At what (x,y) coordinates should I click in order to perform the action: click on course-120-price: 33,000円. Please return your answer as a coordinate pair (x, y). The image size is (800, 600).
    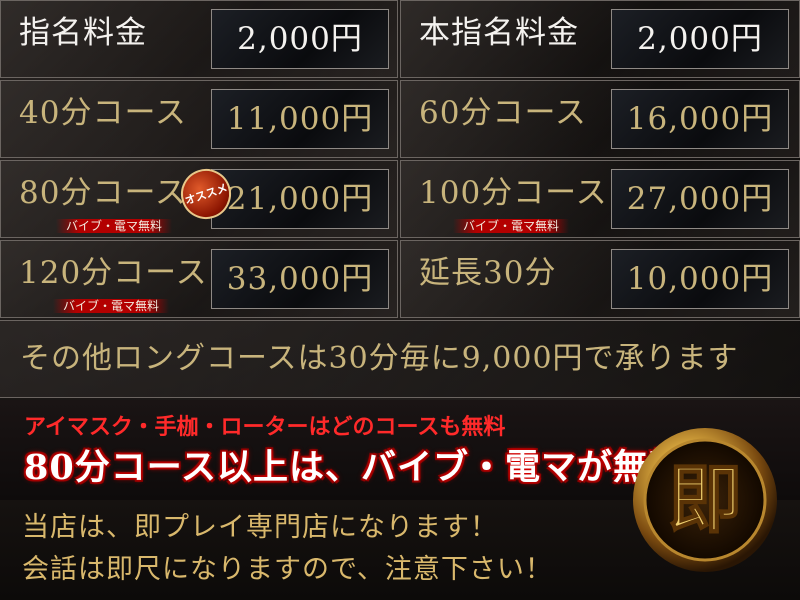
    Looking at the image, I should click on (300, 279).